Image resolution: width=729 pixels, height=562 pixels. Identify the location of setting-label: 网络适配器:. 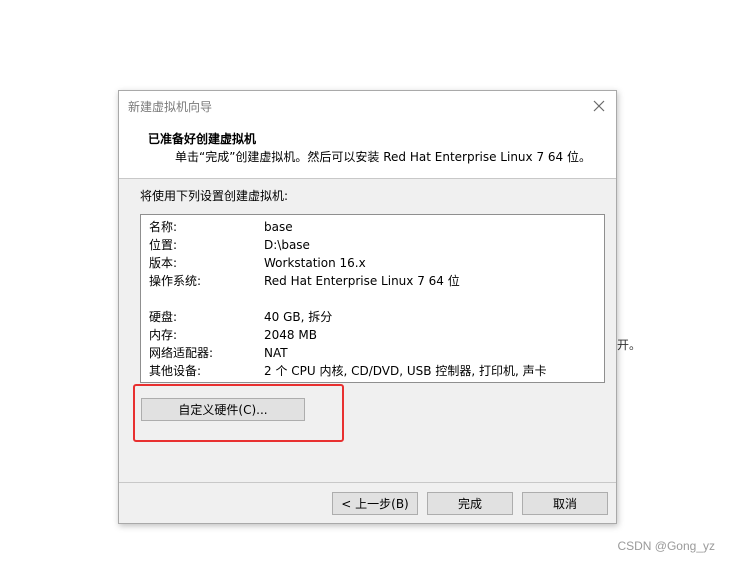
(181, 353).